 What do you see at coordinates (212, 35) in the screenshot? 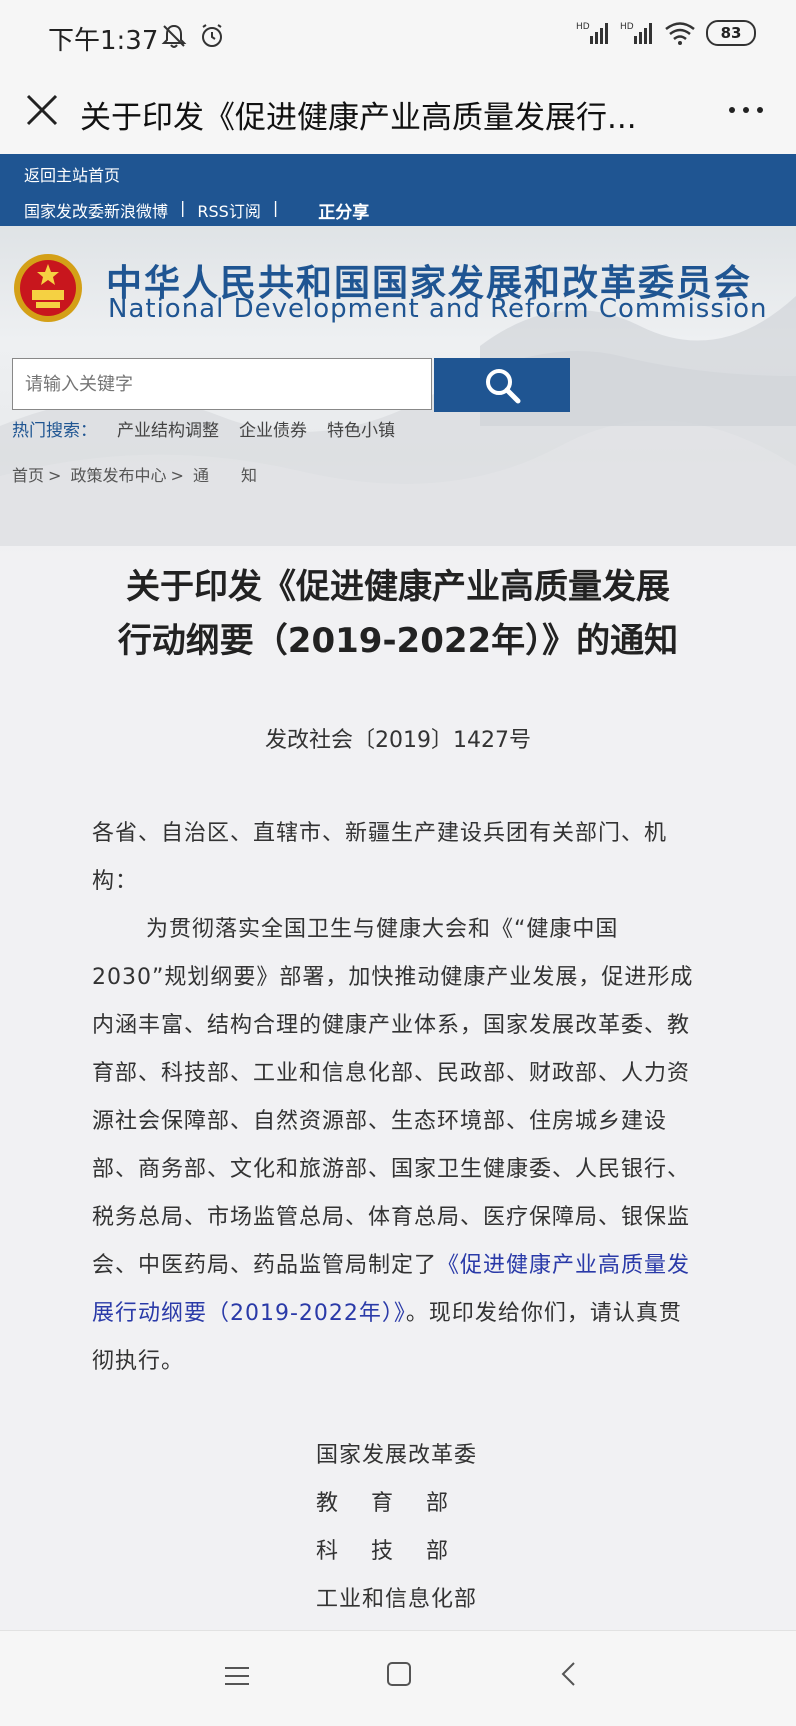
I see `alarm-icon` at bounding box center [212, 35].